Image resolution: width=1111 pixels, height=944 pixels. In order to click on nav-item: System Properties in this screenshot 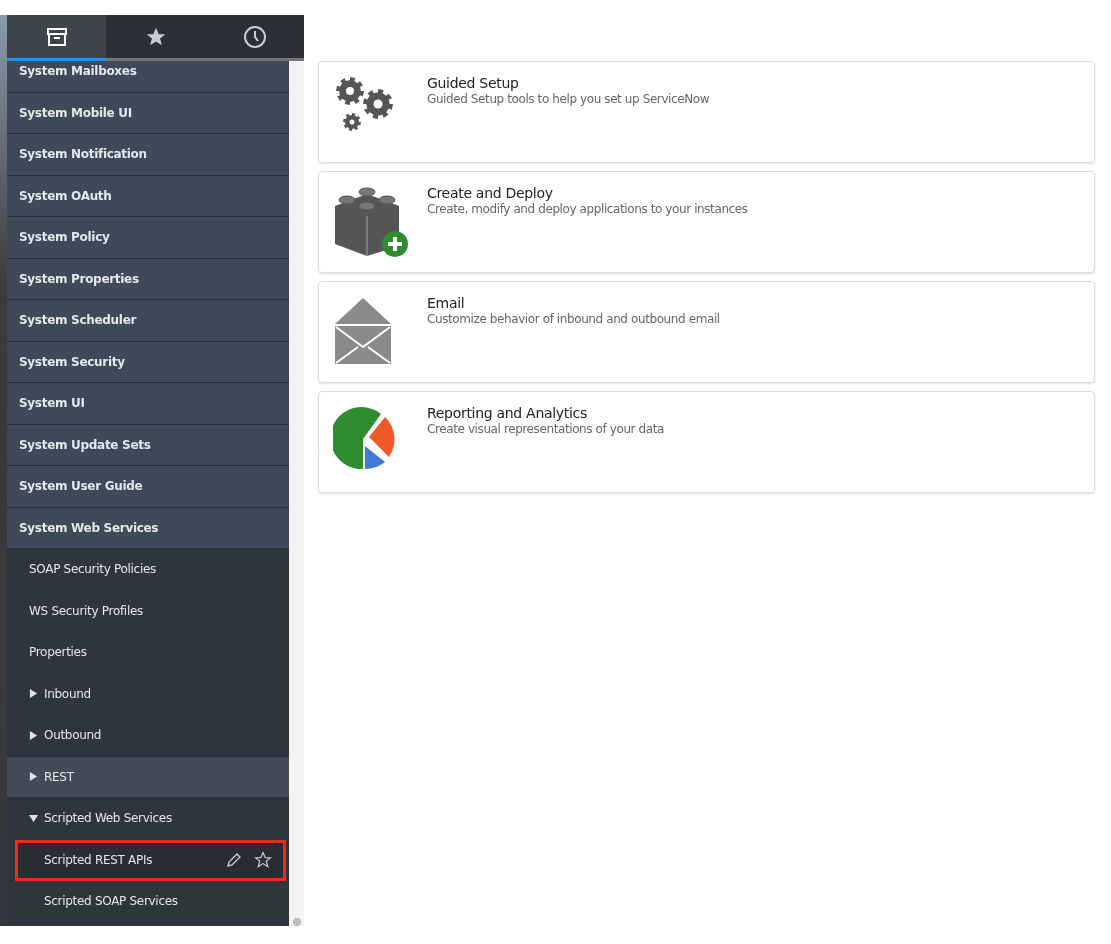, I will do `click(148, 279)`.